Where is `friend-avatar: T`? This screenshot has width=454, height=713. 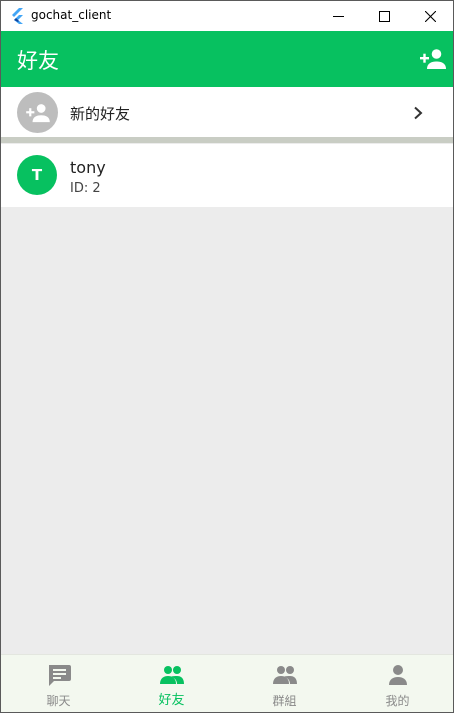 friend-avatar: T is located at coordinates (37, 175).